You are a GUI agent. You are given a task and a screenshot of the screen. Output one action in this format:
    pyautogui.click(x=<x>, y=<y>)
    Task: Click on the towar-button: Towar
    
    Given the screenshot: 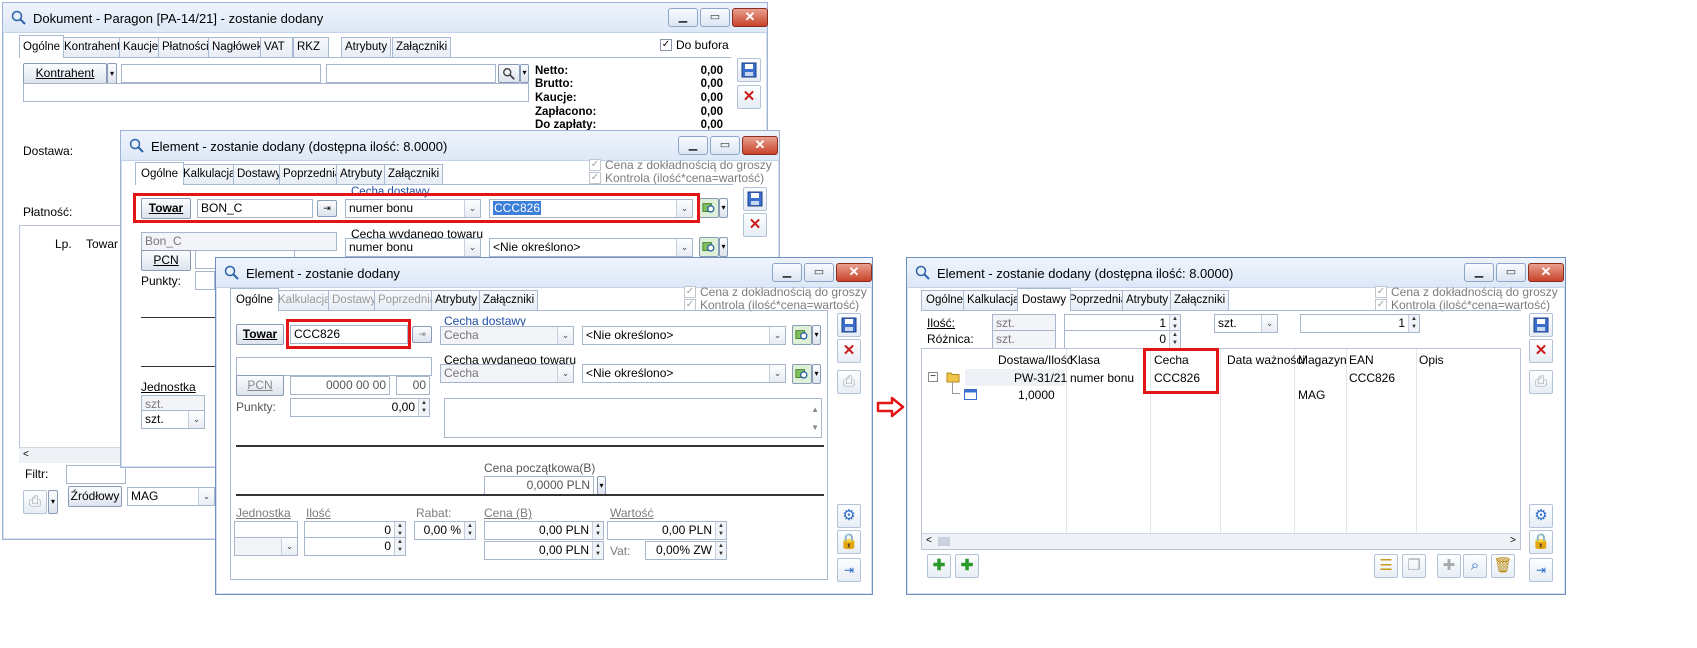 What is the action you would take?
    pyautogui.click(x=260, y=334)
    